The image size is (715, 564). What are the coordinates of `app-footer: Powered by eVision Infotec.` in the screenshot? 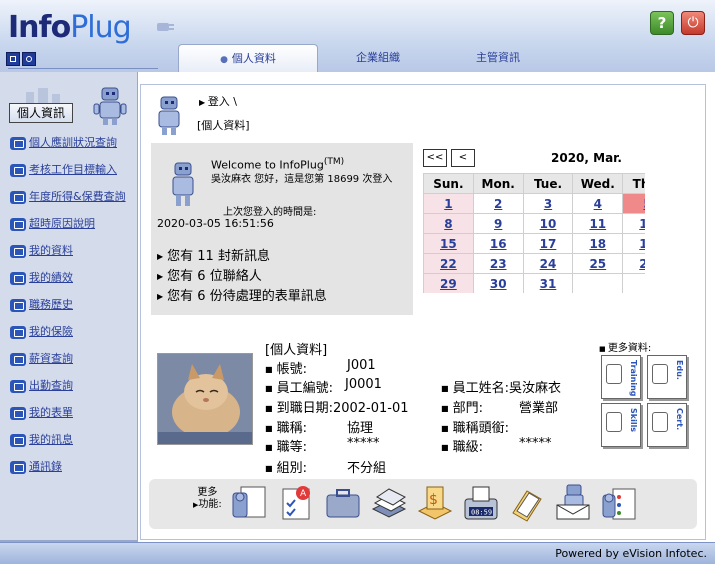 It's located at (357, 553).